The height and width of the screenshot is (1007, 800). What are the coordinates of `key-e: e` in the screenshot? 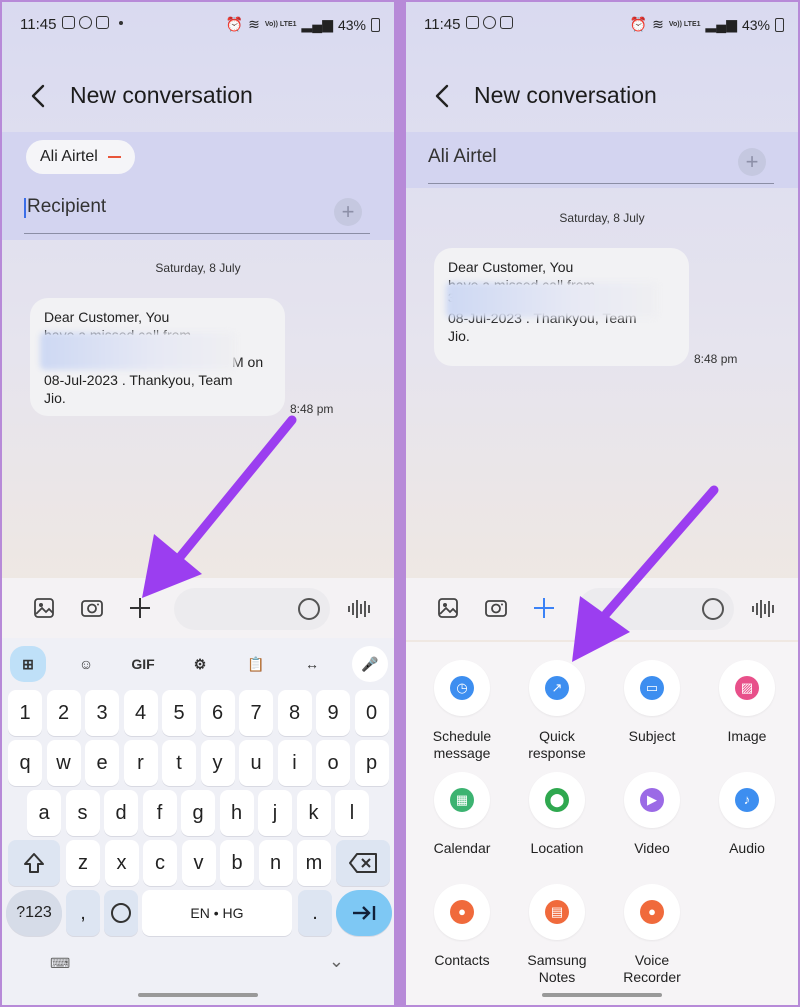 It's located at (102, 763).